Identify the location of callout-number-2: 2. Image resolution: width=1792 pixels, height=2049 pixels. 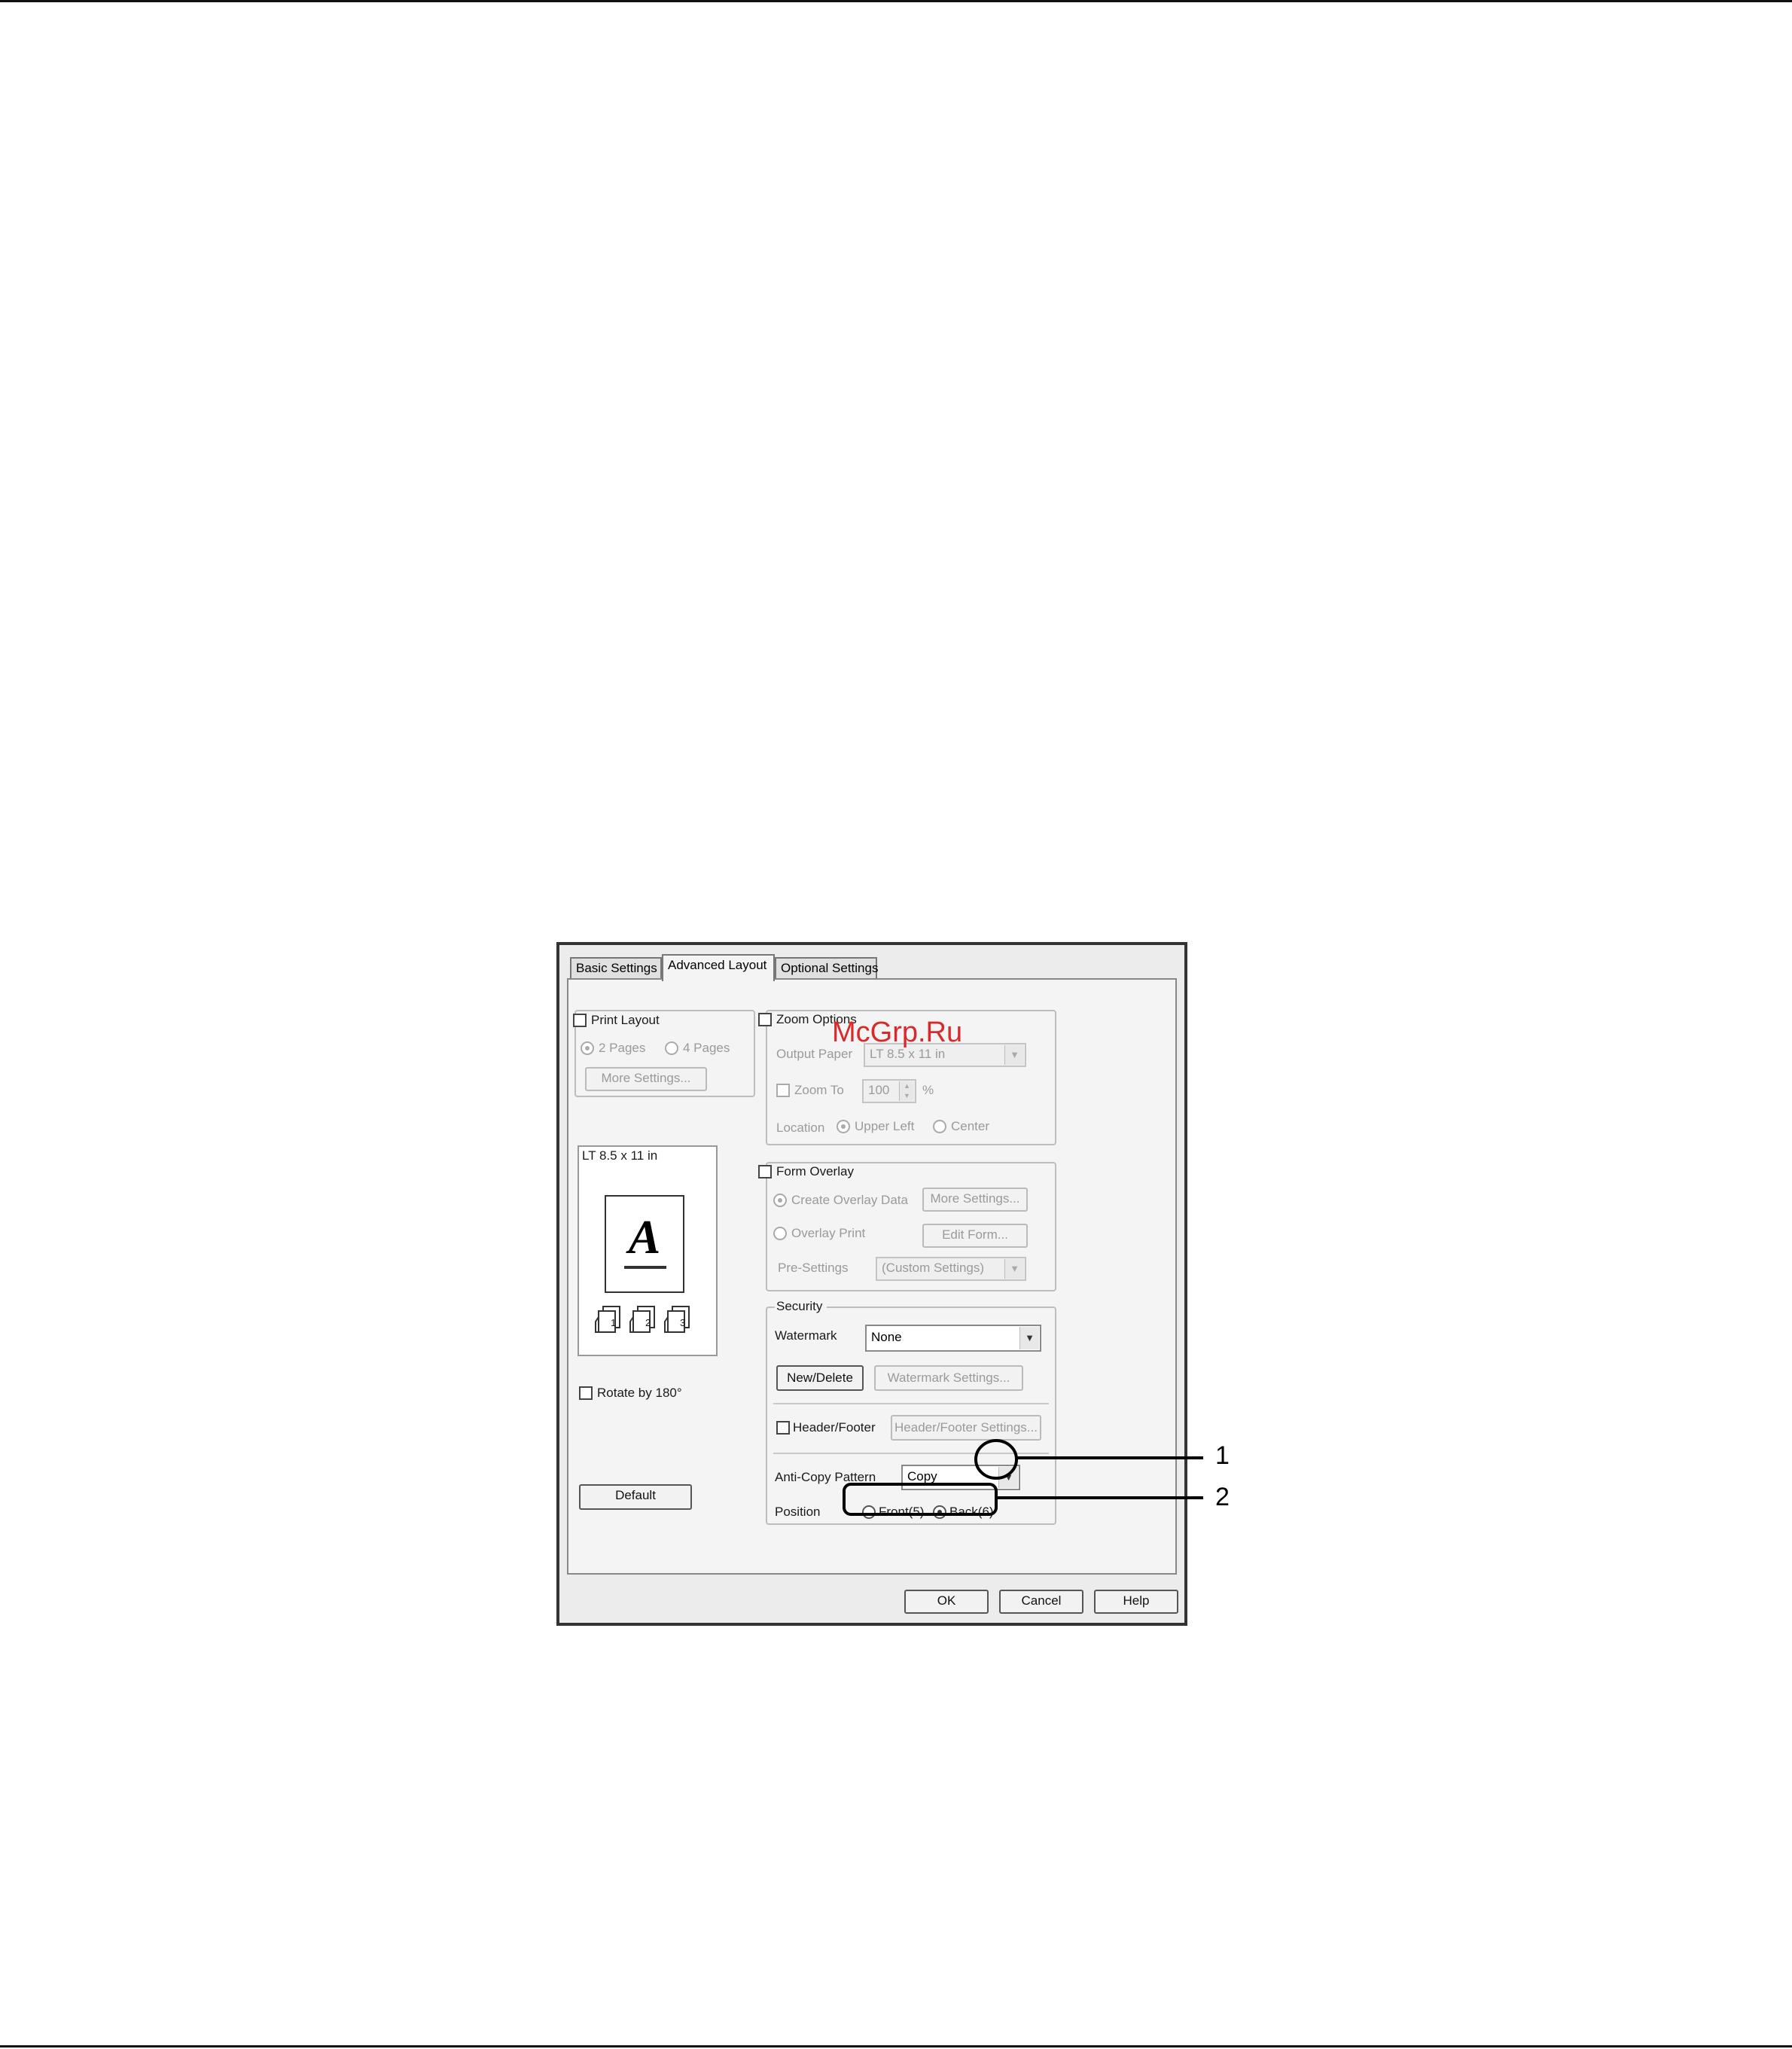
(1222, 1497).